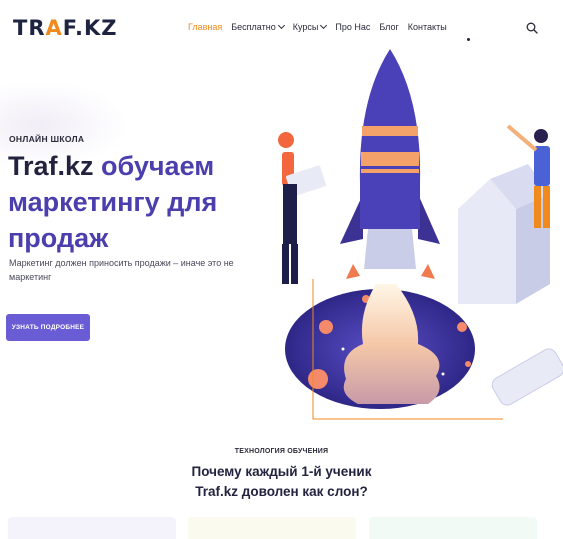  Describe the element at coordinates (253, 27) in the screenshot. I see `nav-label: Бесплатно` at that location.